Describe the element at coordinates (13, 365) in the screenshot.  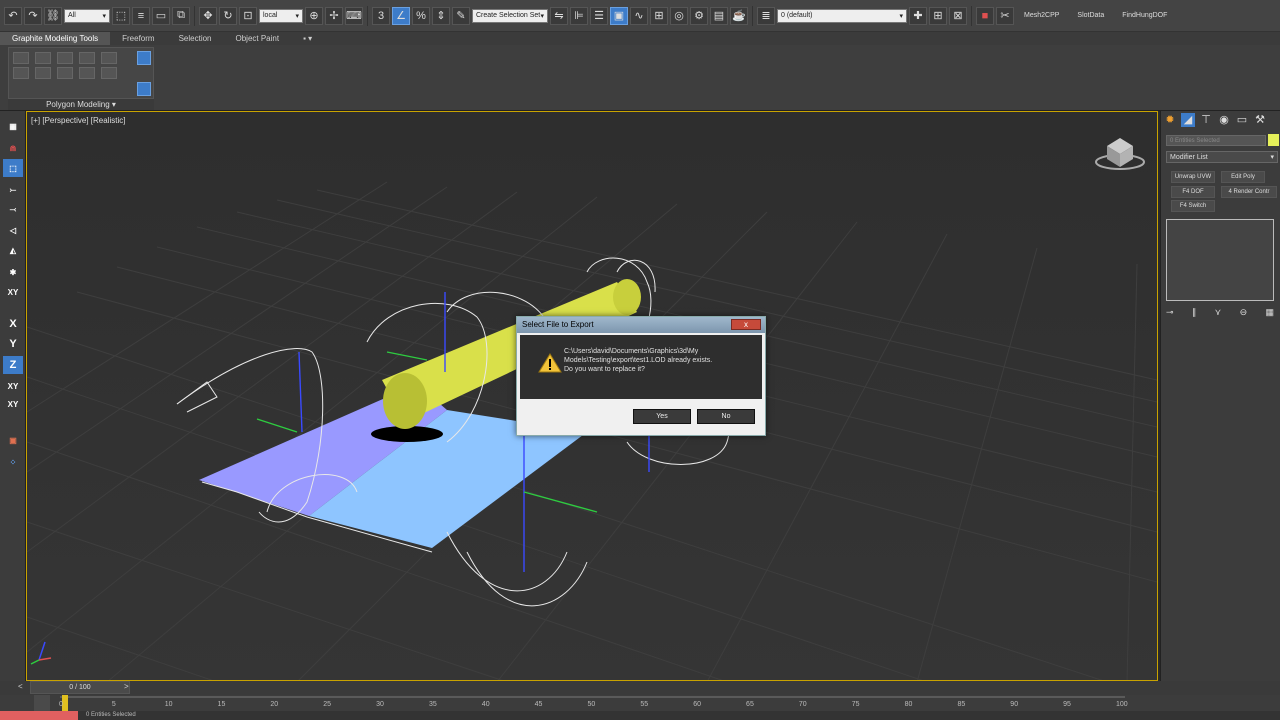
I see `axis-z-button: Z` at that location.